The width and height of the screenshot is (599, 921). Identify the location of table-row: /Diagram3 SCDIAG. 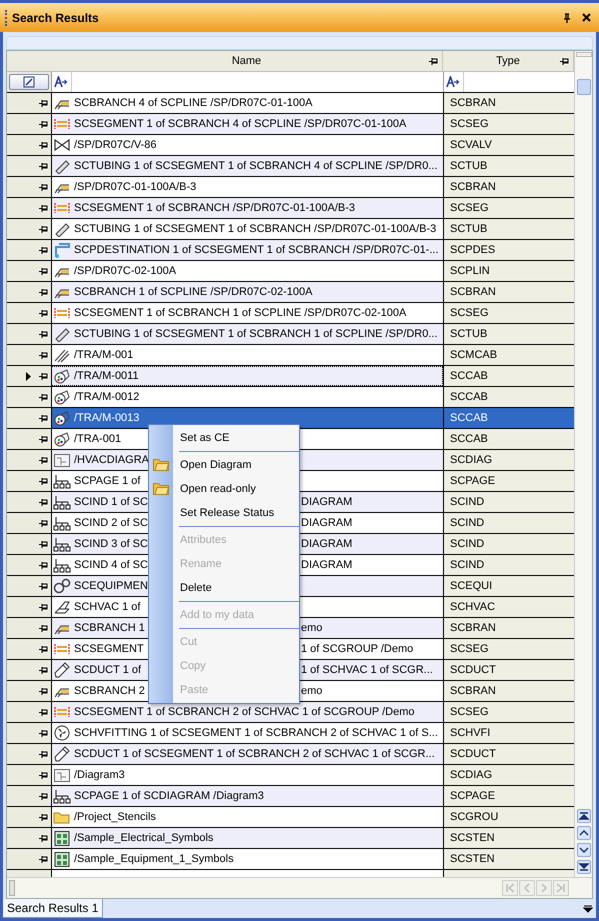
(290, 775).